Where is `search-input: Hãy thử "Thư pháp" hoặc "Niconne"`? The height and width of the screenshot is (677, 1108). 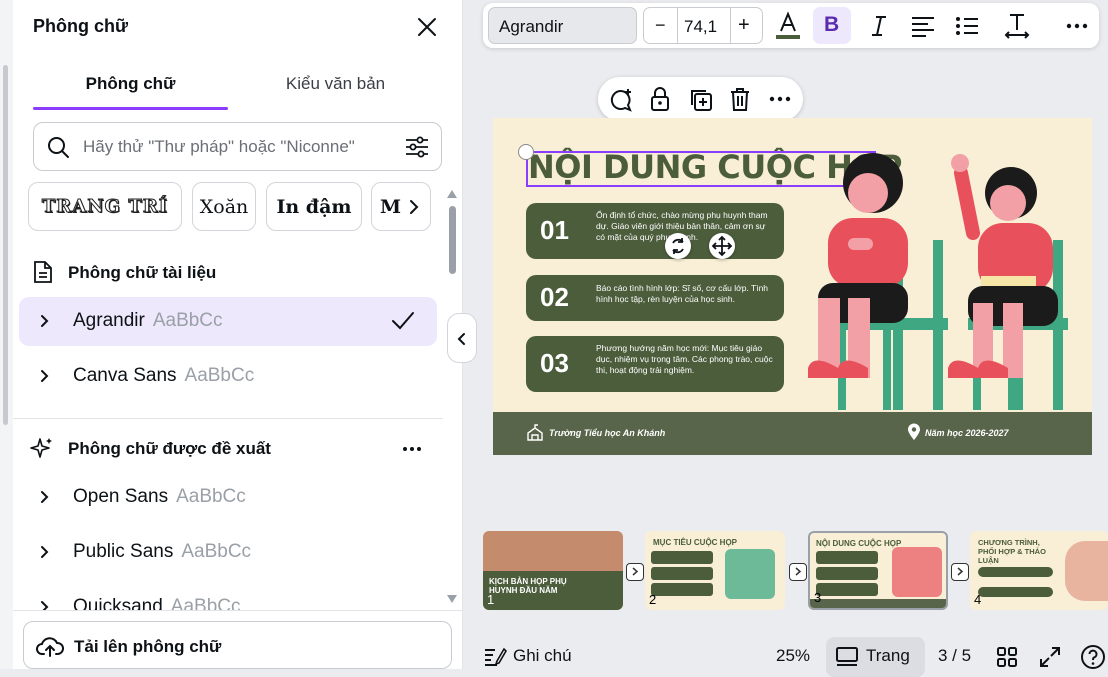 search-input: Hãy thử "Thư pháp" hoặc "Niconne" is located at coordinates (219, 147).